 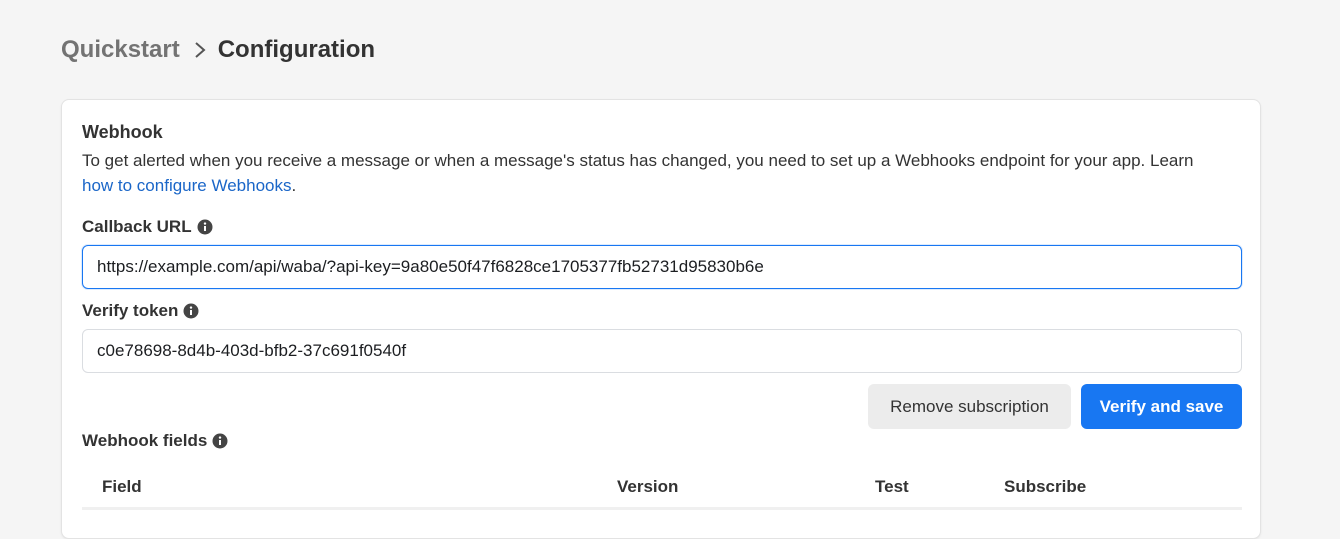 What do you see at coordinates (296, 49) in the screenshot?
I see `page-title: Configuration` at bounding box center [296, 49].